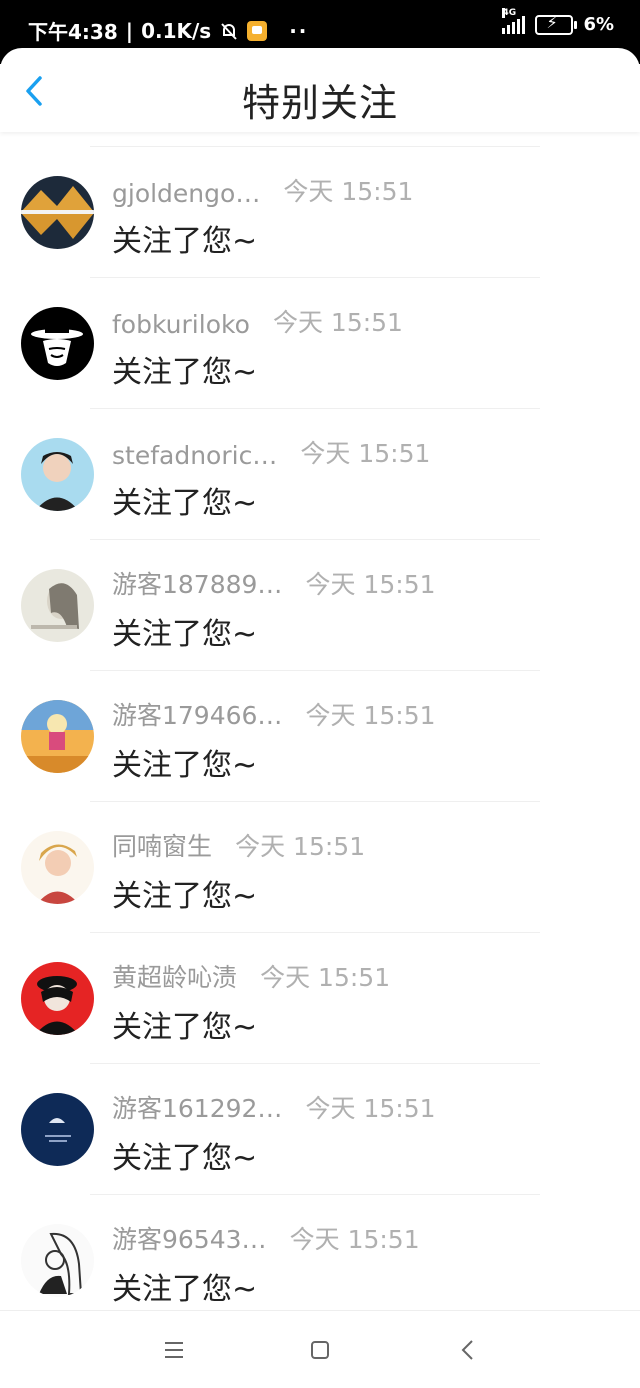 The height and width of the screenshot is (1388, 640). Describe the element at coordinates (181, 324) in the screenshot. I see `username: fobkuriloko` at that location.